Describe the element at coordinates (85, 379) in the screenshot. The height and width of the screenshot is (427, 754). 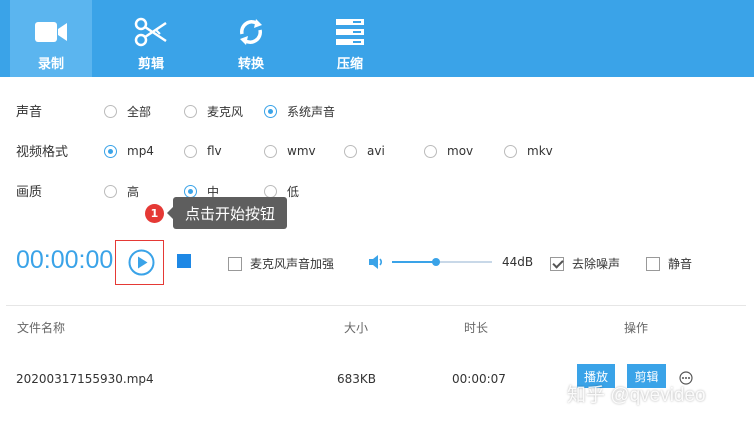
I see `file-name-cell: 20200317155930.mp4` at that location.